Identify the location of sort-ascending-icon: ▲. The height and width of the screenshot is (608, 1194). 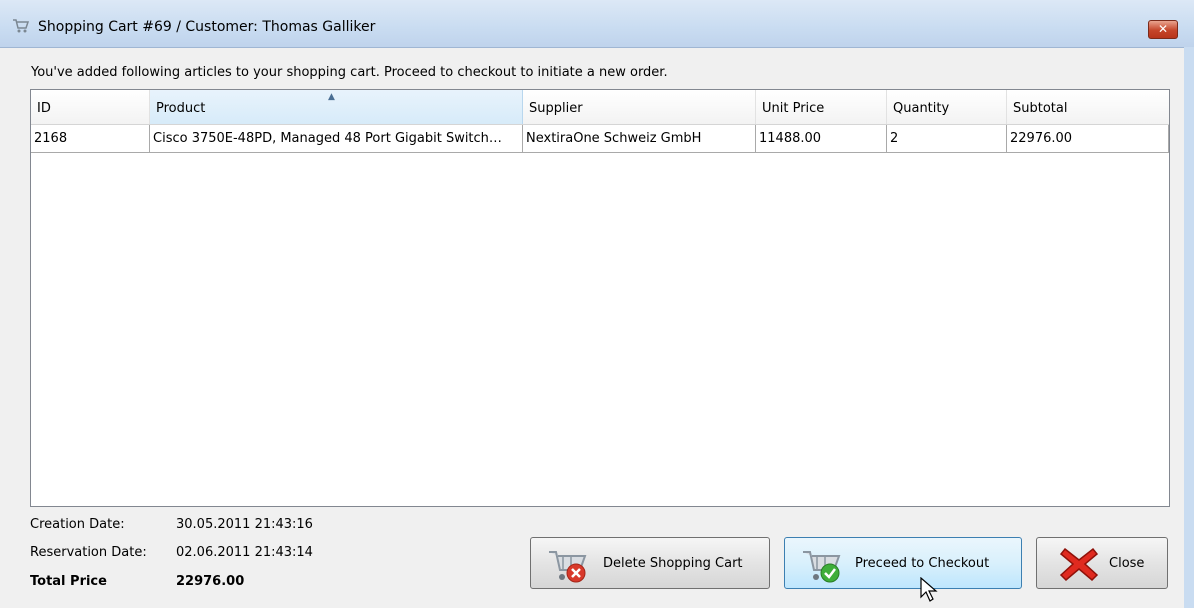
(331, 97).